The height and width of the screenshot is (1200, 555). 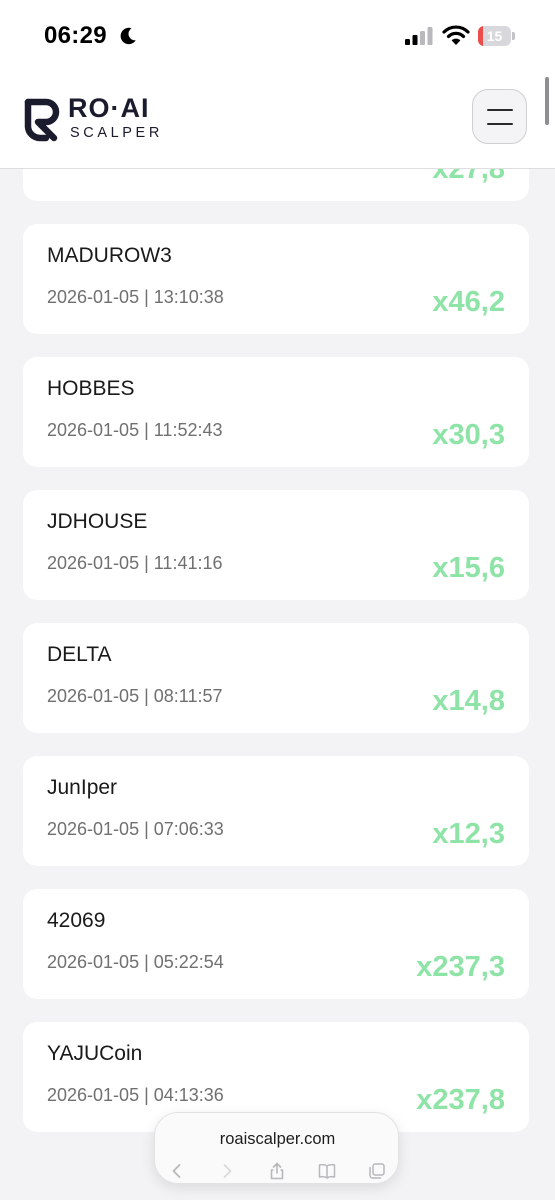 I want to click on cellular-signal-icon, so click(x=419, y=36).